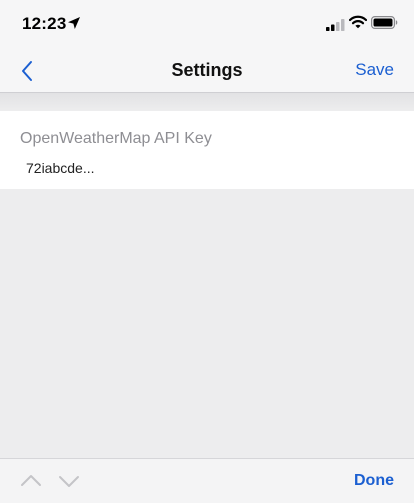 The image size is (414, 503). I want to click on navigation-bar: Settings Save, so click(207, 70).